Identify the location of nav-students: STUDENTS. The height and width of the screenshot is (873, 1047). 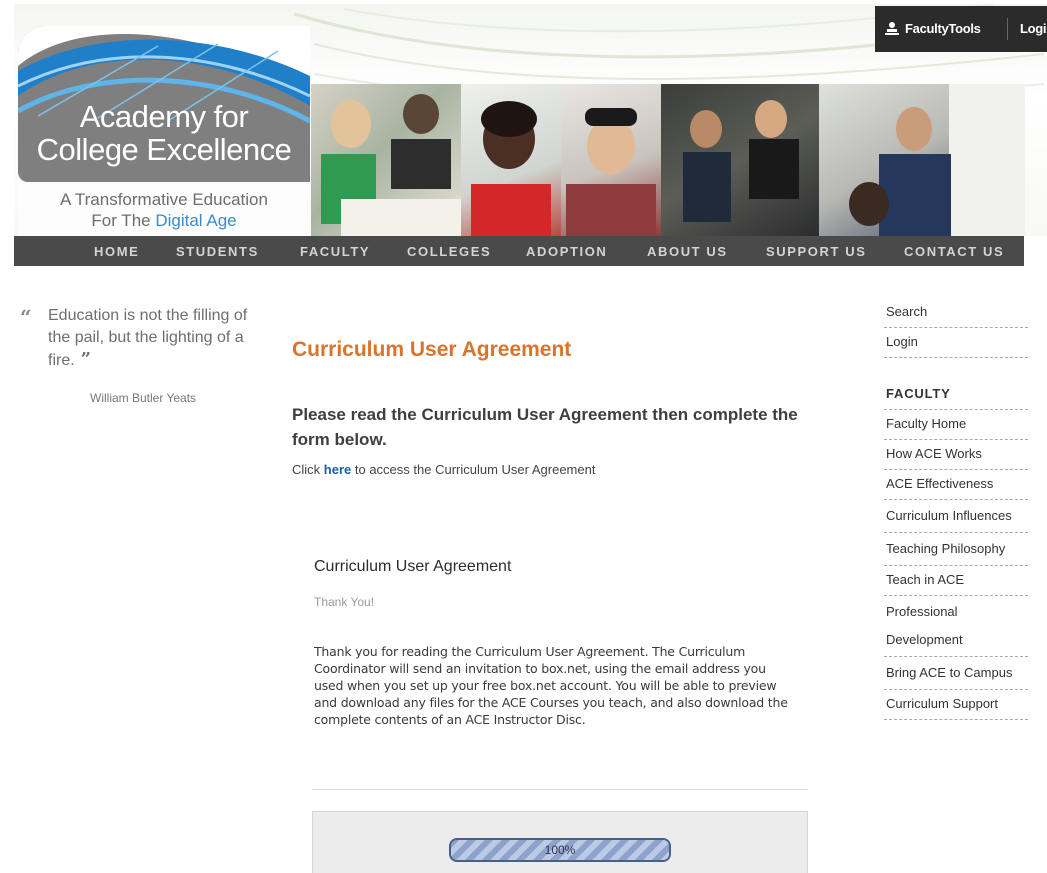
(217, 251).